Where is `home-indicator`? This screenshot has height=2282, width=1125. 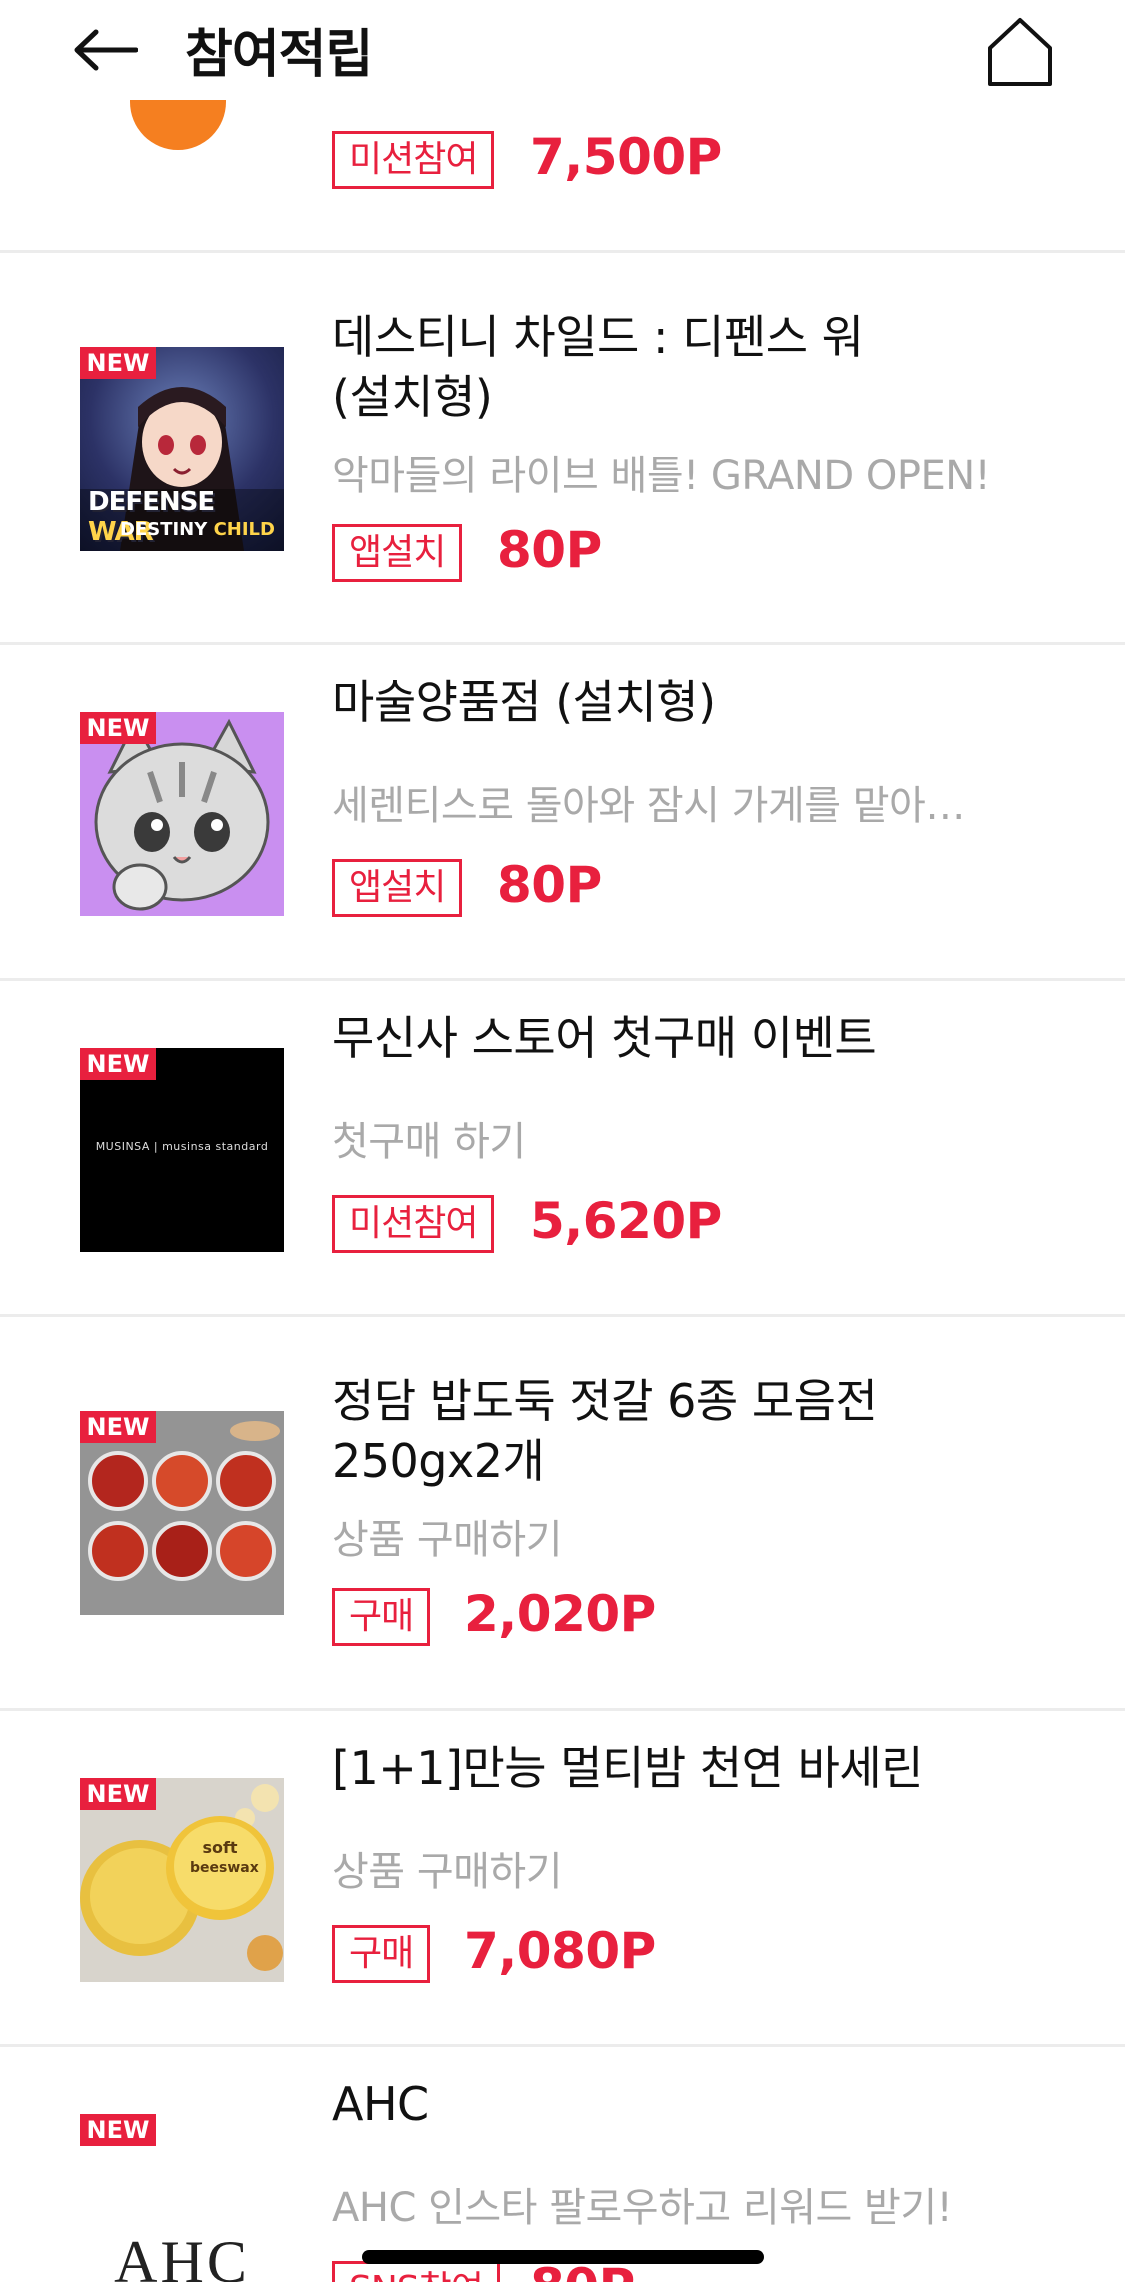
home-indicator is located at coordinates (563, 2257).